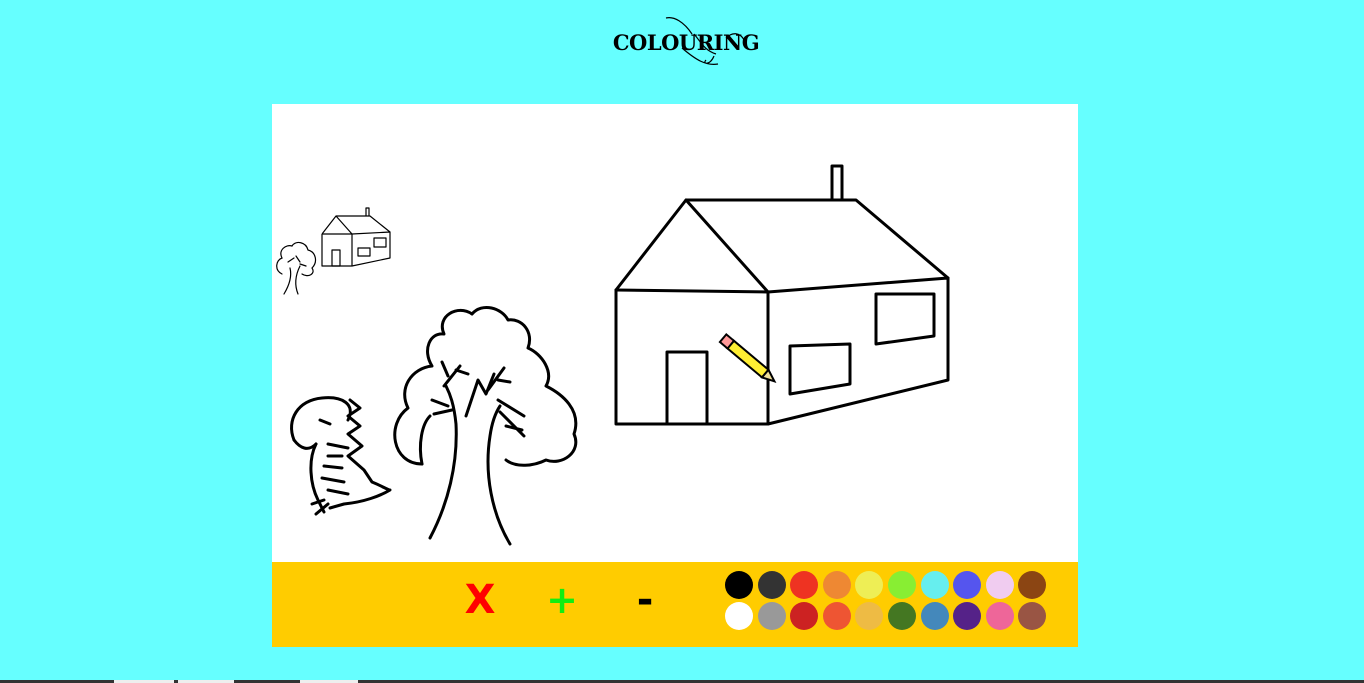 The height and width of the screenshot is (683, 1364). Describe the element at coordinates (480, 599) in the screenshot. I see `clear-button: X` at that location.